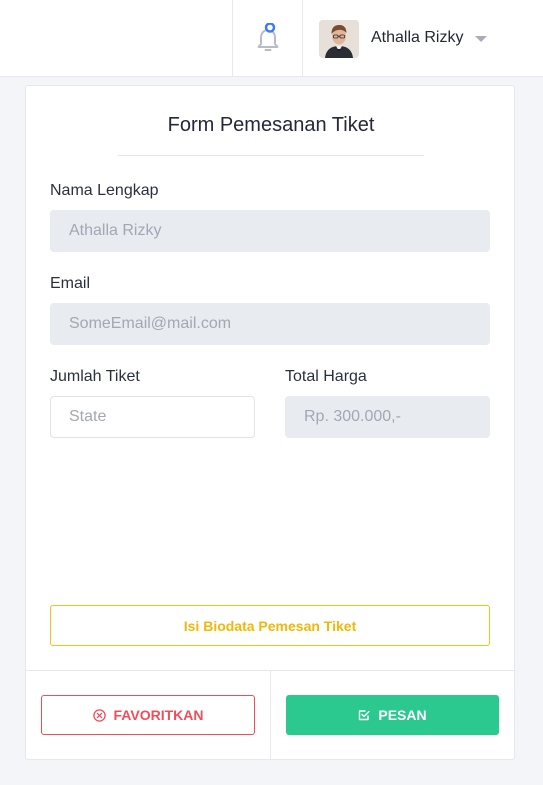 The image size is (543, 785). What do you see at coordinates (417, 38) in the screenshot?
I see `user-name: Athalla Rizky` at bounding box center [417, 38].